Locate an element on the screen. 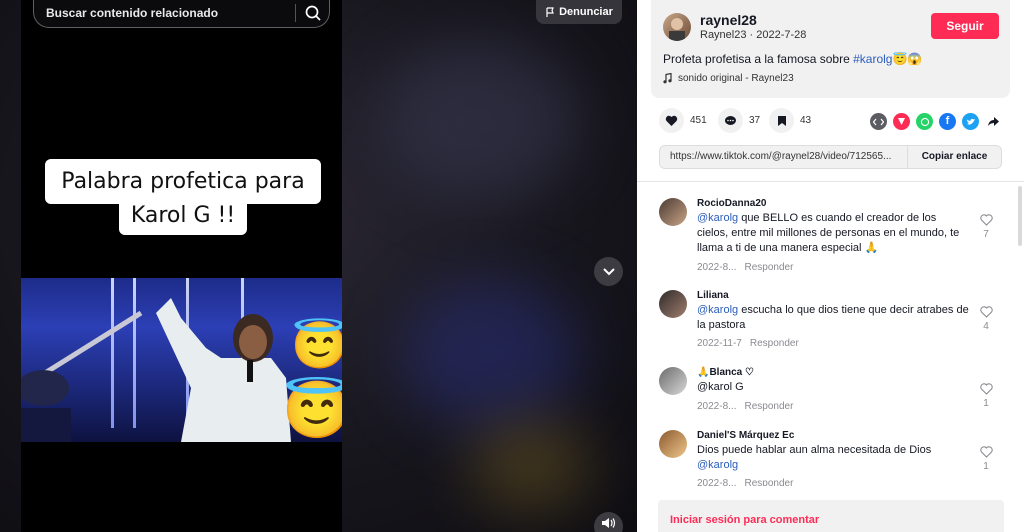 This screenshot has height=532, width=1024. video-caption: Palabra profetica para Karol G !! is located at coordinates (183, 197).